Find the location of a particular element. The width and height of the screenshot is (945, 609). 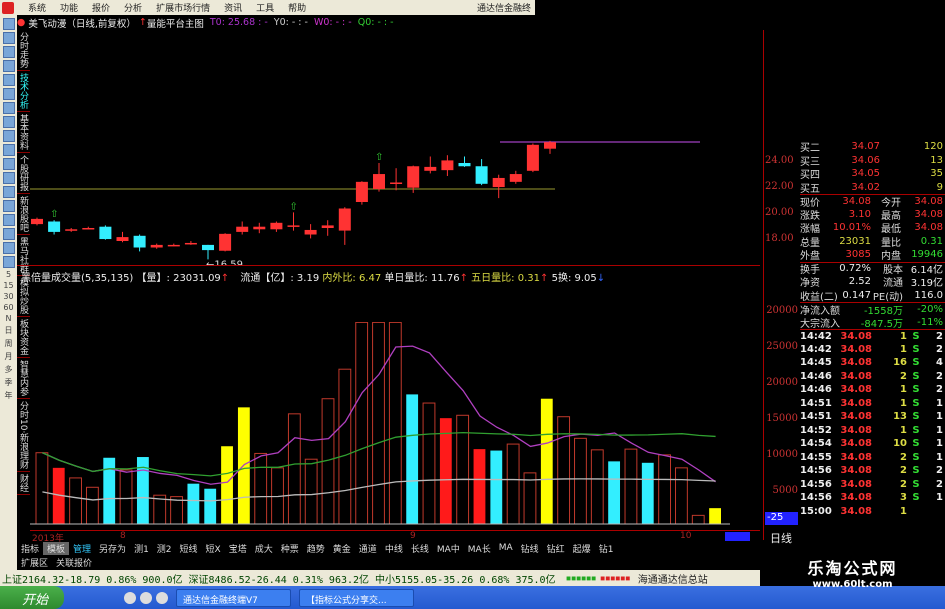

menu-function: 功能 is located at coordinates (69, 7).